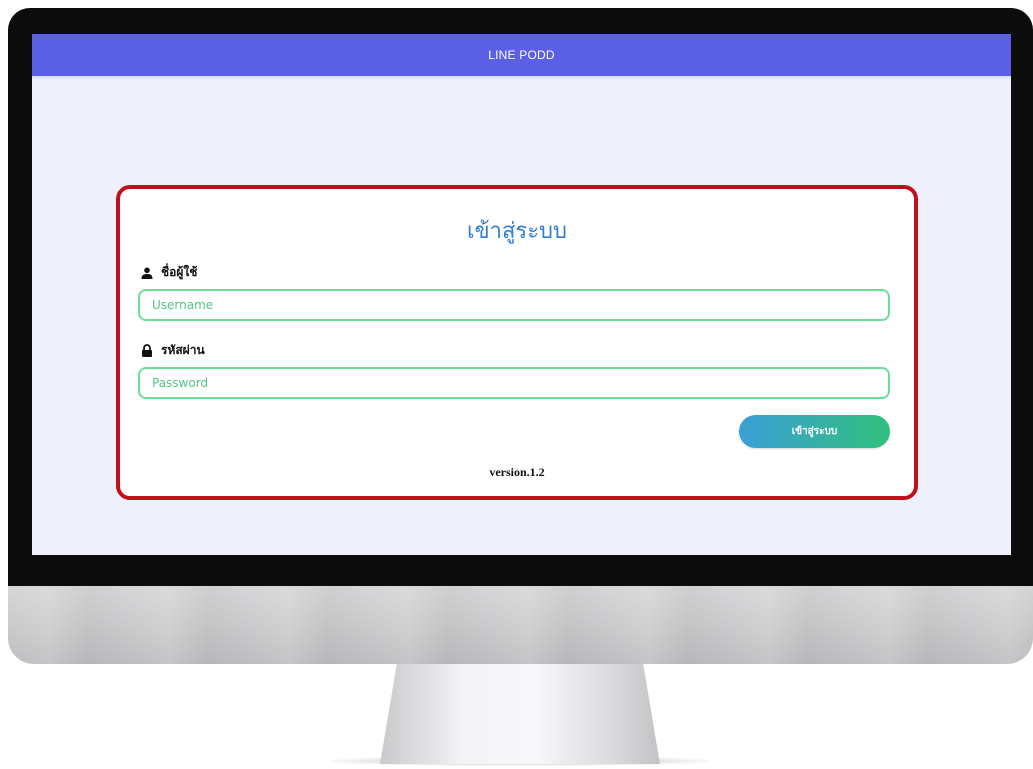 This screenshot has height=769, width=1033. I want to click on password-label: รหัสผ่าน, so click(172, 350).